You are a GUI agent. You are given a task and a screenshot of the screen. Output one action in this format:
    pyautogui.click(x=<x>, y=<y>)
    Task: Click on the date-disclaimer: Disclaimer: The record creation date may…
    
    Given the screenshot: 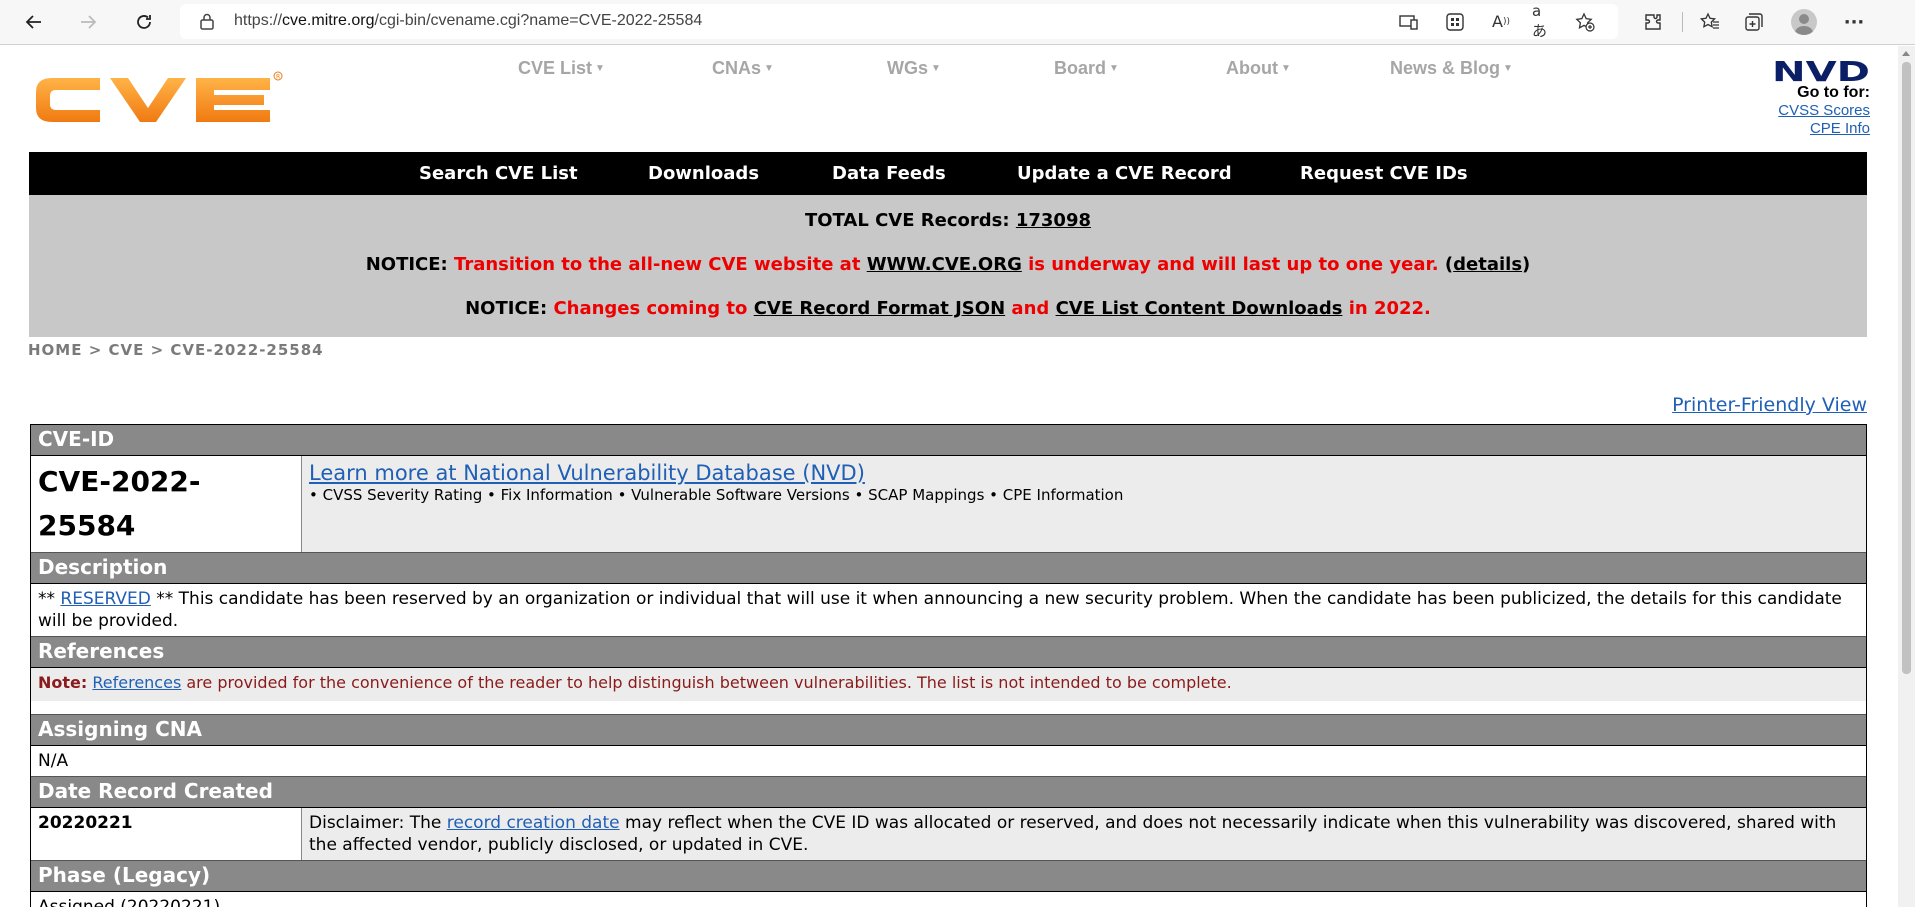 What is the action you would take?
    pyautogui.click(x=1084, y=834)
    